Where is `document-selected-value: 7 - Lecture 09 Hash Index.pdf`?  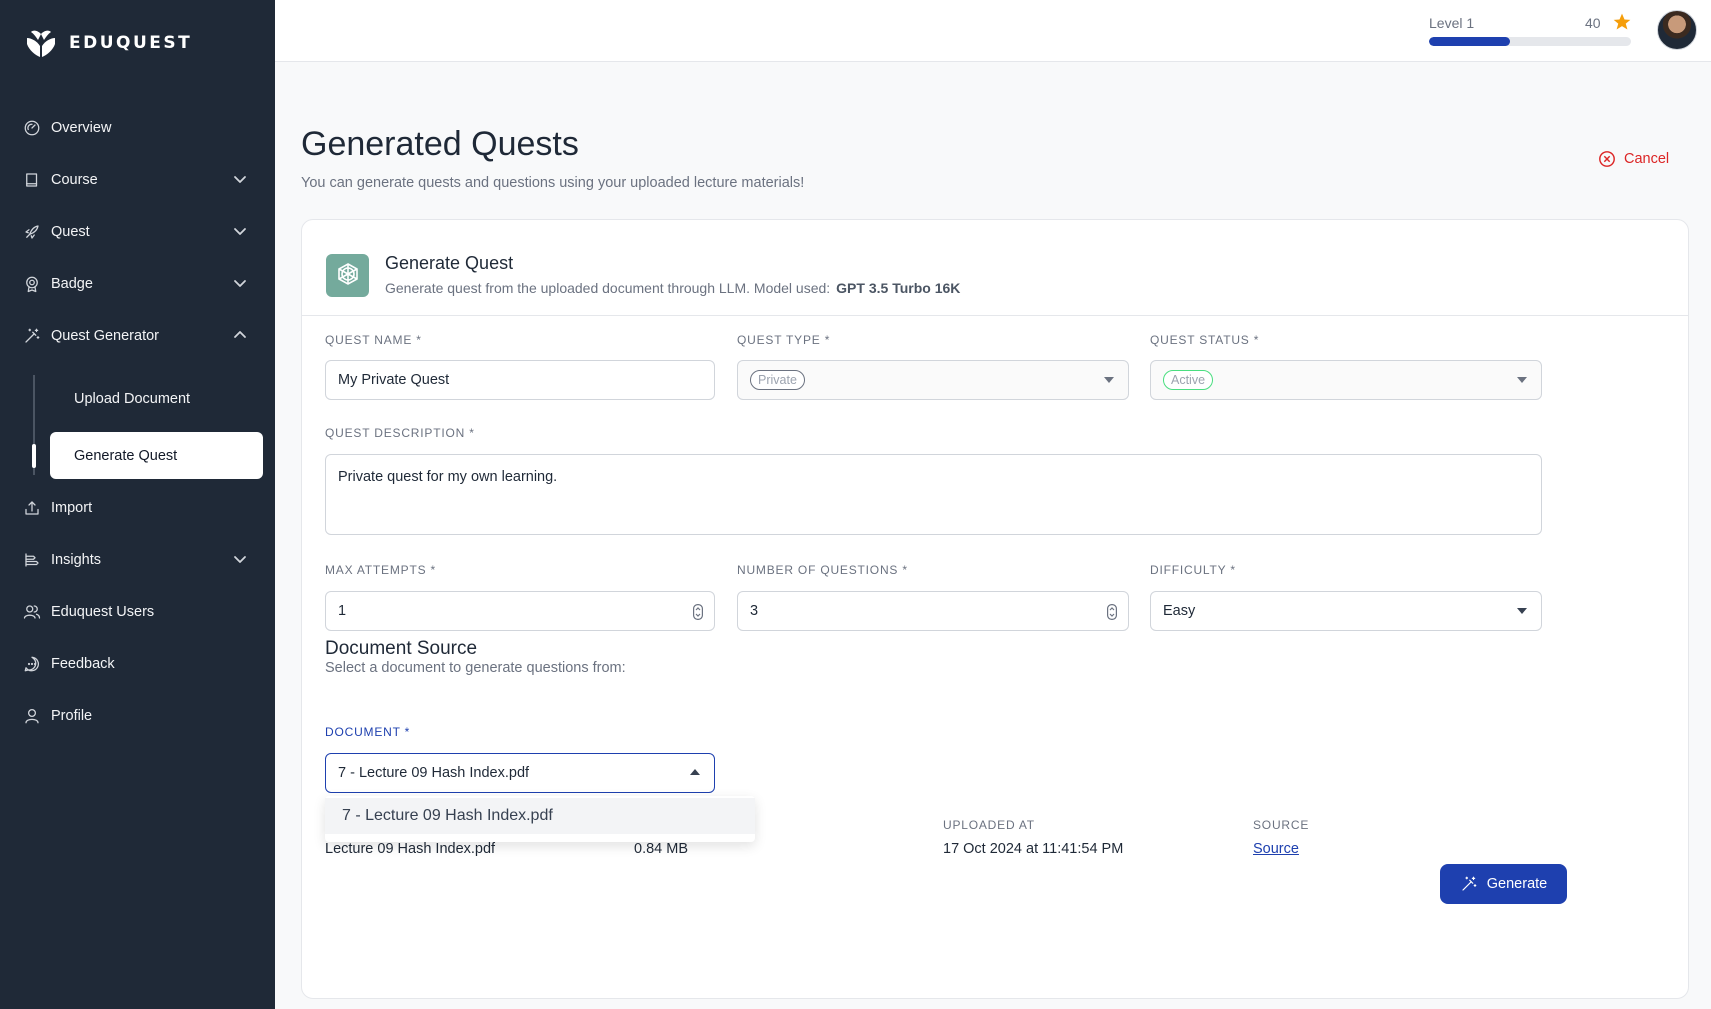
document-selected-value: 7 - Lecture 09 Hash Index.pdf is located at coordinates (434, 773).